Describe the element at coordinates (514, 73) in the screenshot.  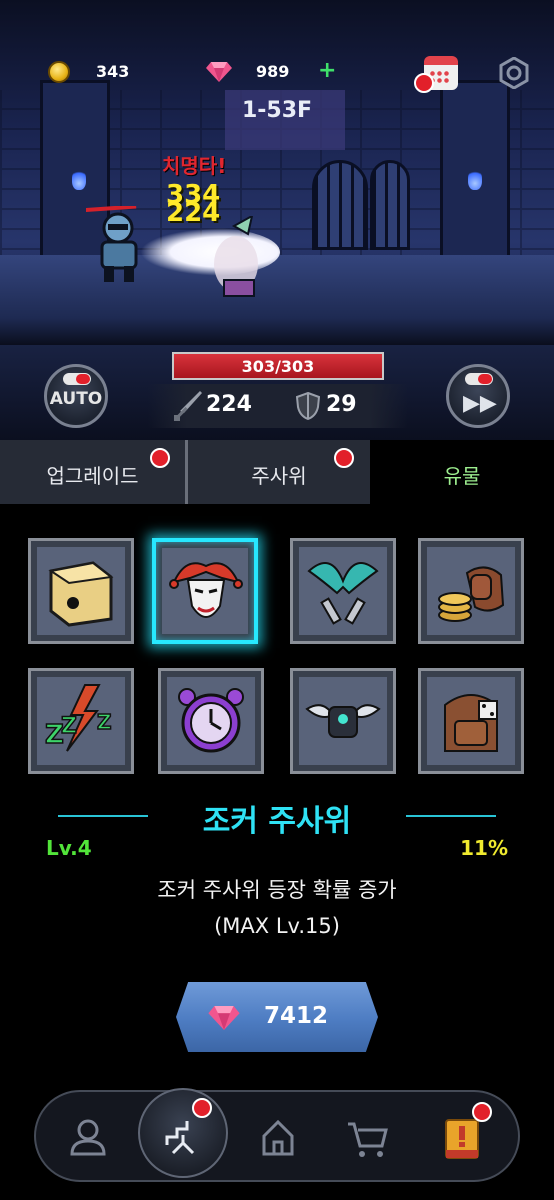
I see `gear-icon` at that location.